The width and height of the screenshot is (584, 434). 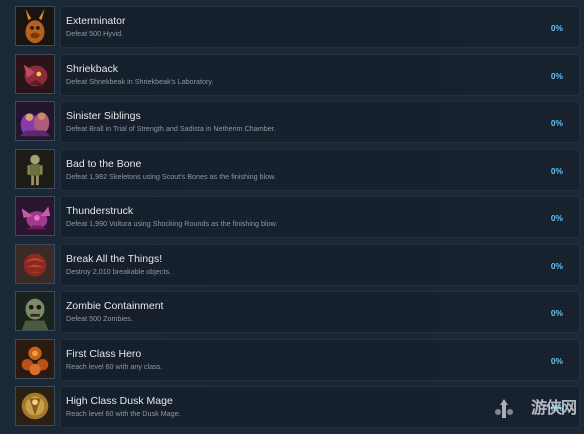 What do you see at coordinates (320, 27) in the screenshot?
I see `achievement-card: Exterminator Defeat 500 Hyvid. 0%` at bounding box center [320, 27].